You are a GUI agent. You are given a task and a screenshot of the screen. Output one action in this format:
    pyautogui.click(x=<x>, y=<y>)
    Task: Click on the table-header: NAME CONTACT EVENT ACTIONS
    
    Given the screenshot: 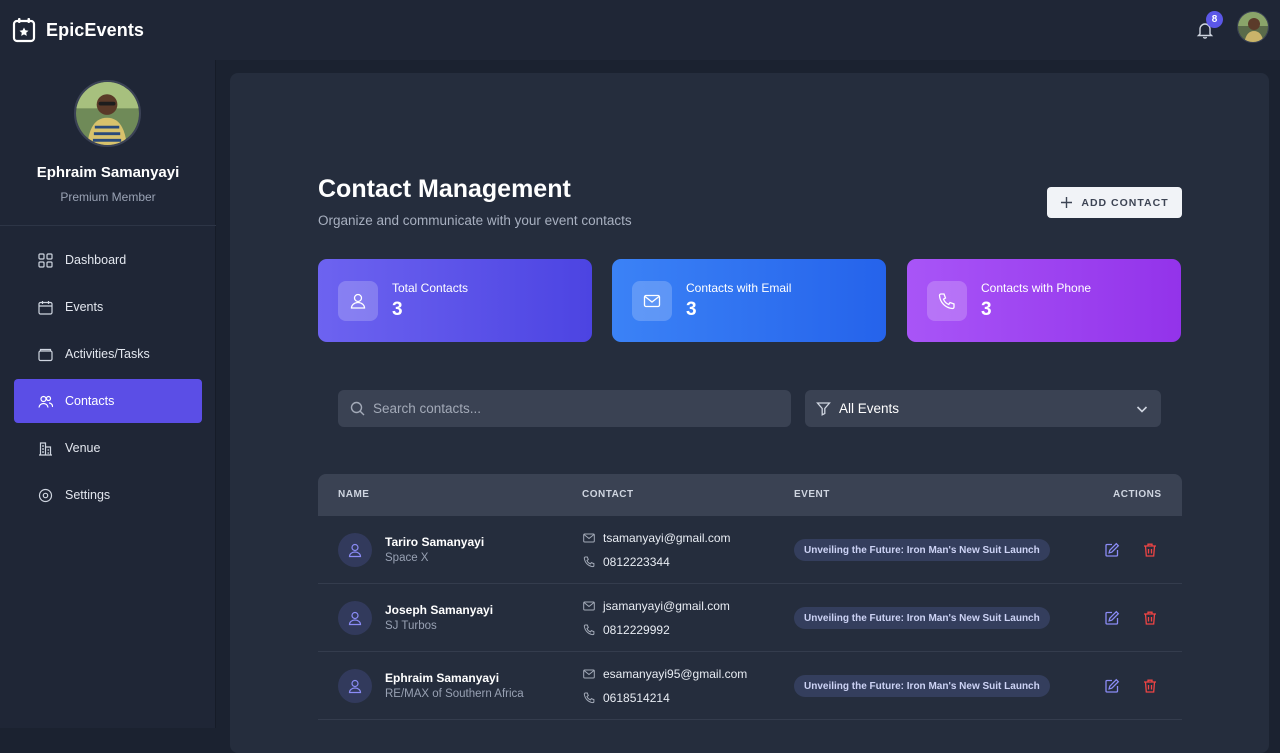 What is the action you would take?
    pyautogui.click(x=750, y=495)
    